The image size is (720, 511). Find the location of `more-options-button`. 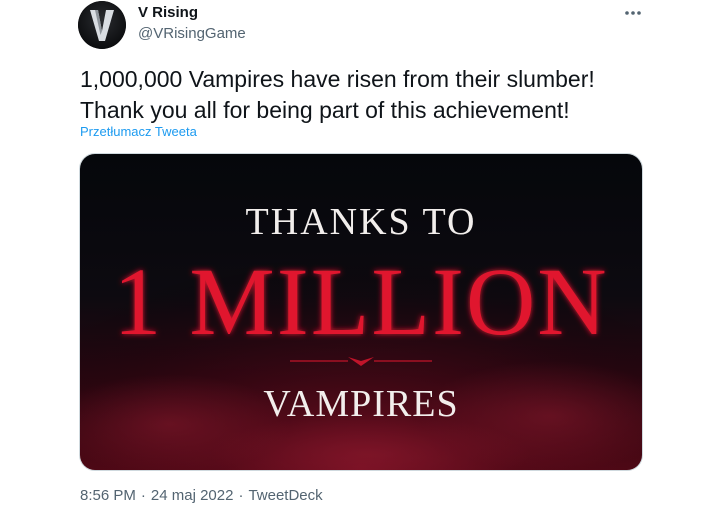

more-options-button is located at coordinates (633, 13).